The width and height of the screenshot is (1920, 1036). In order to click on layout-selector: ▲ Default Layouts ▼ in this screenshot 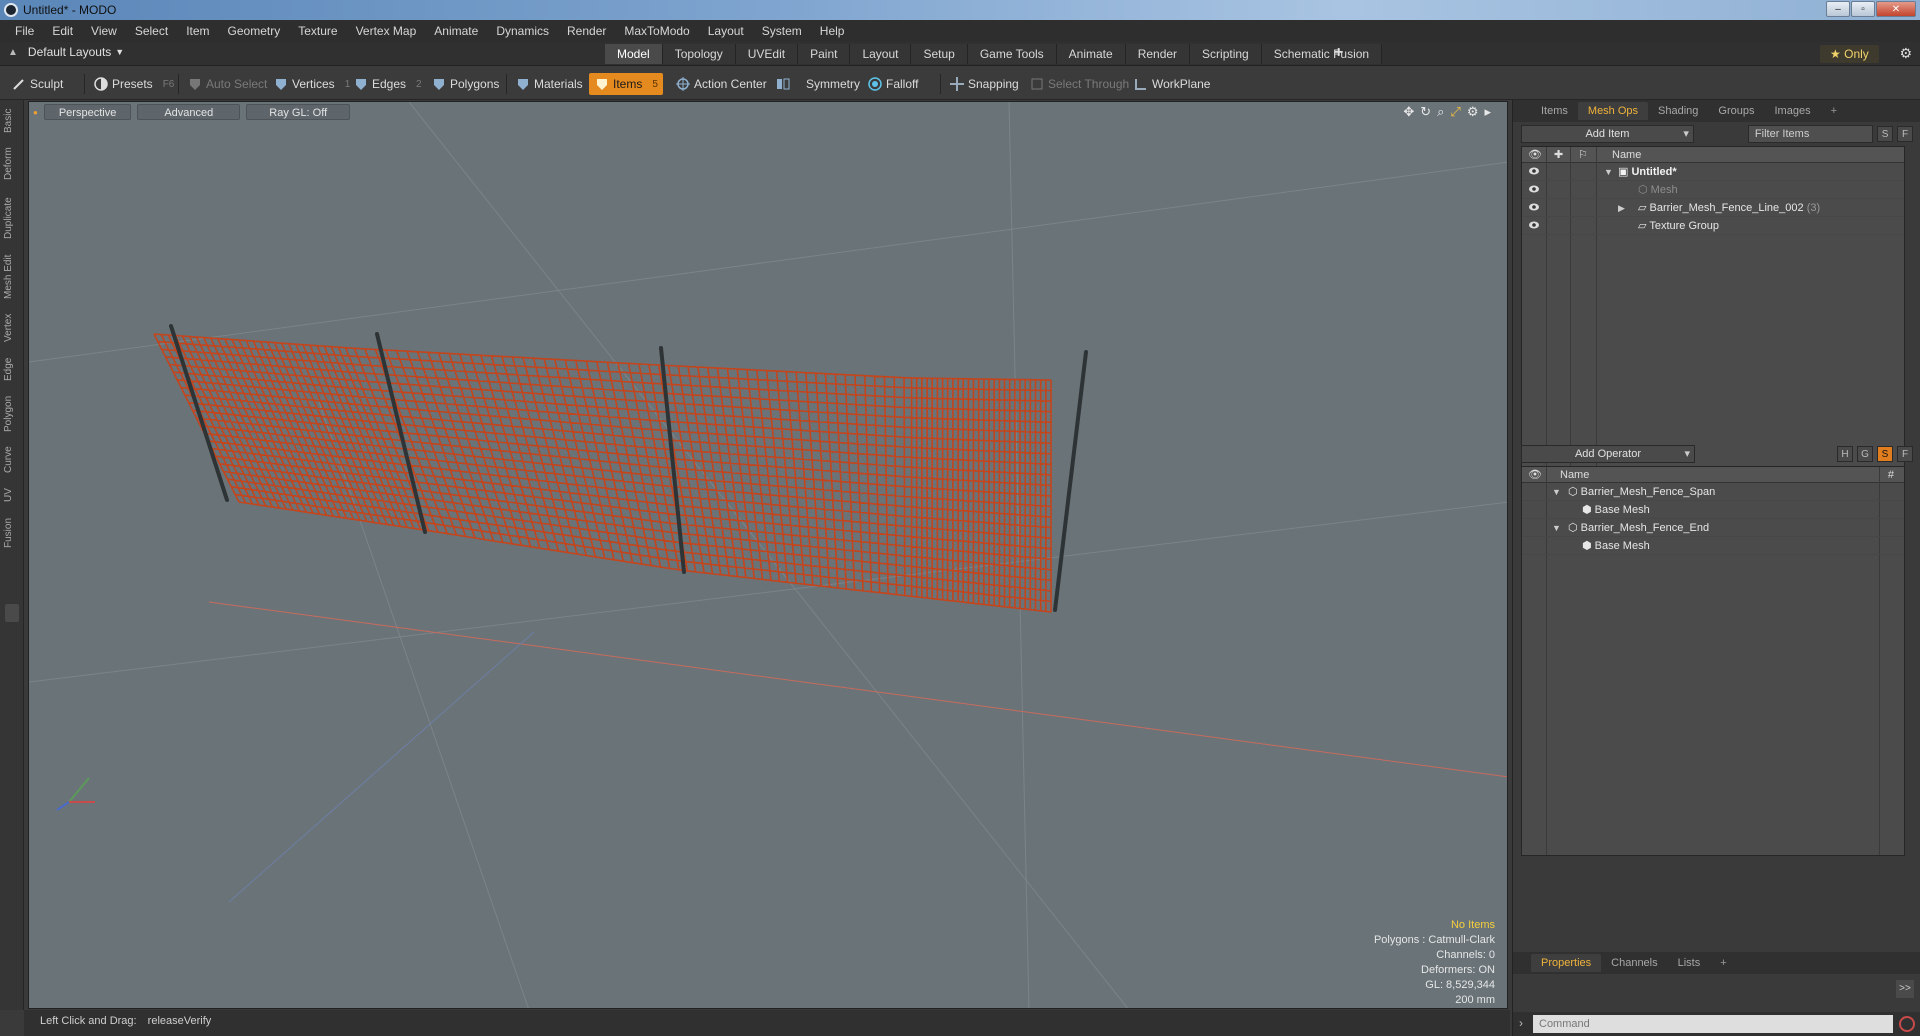, I will do `click(66, 52)`.